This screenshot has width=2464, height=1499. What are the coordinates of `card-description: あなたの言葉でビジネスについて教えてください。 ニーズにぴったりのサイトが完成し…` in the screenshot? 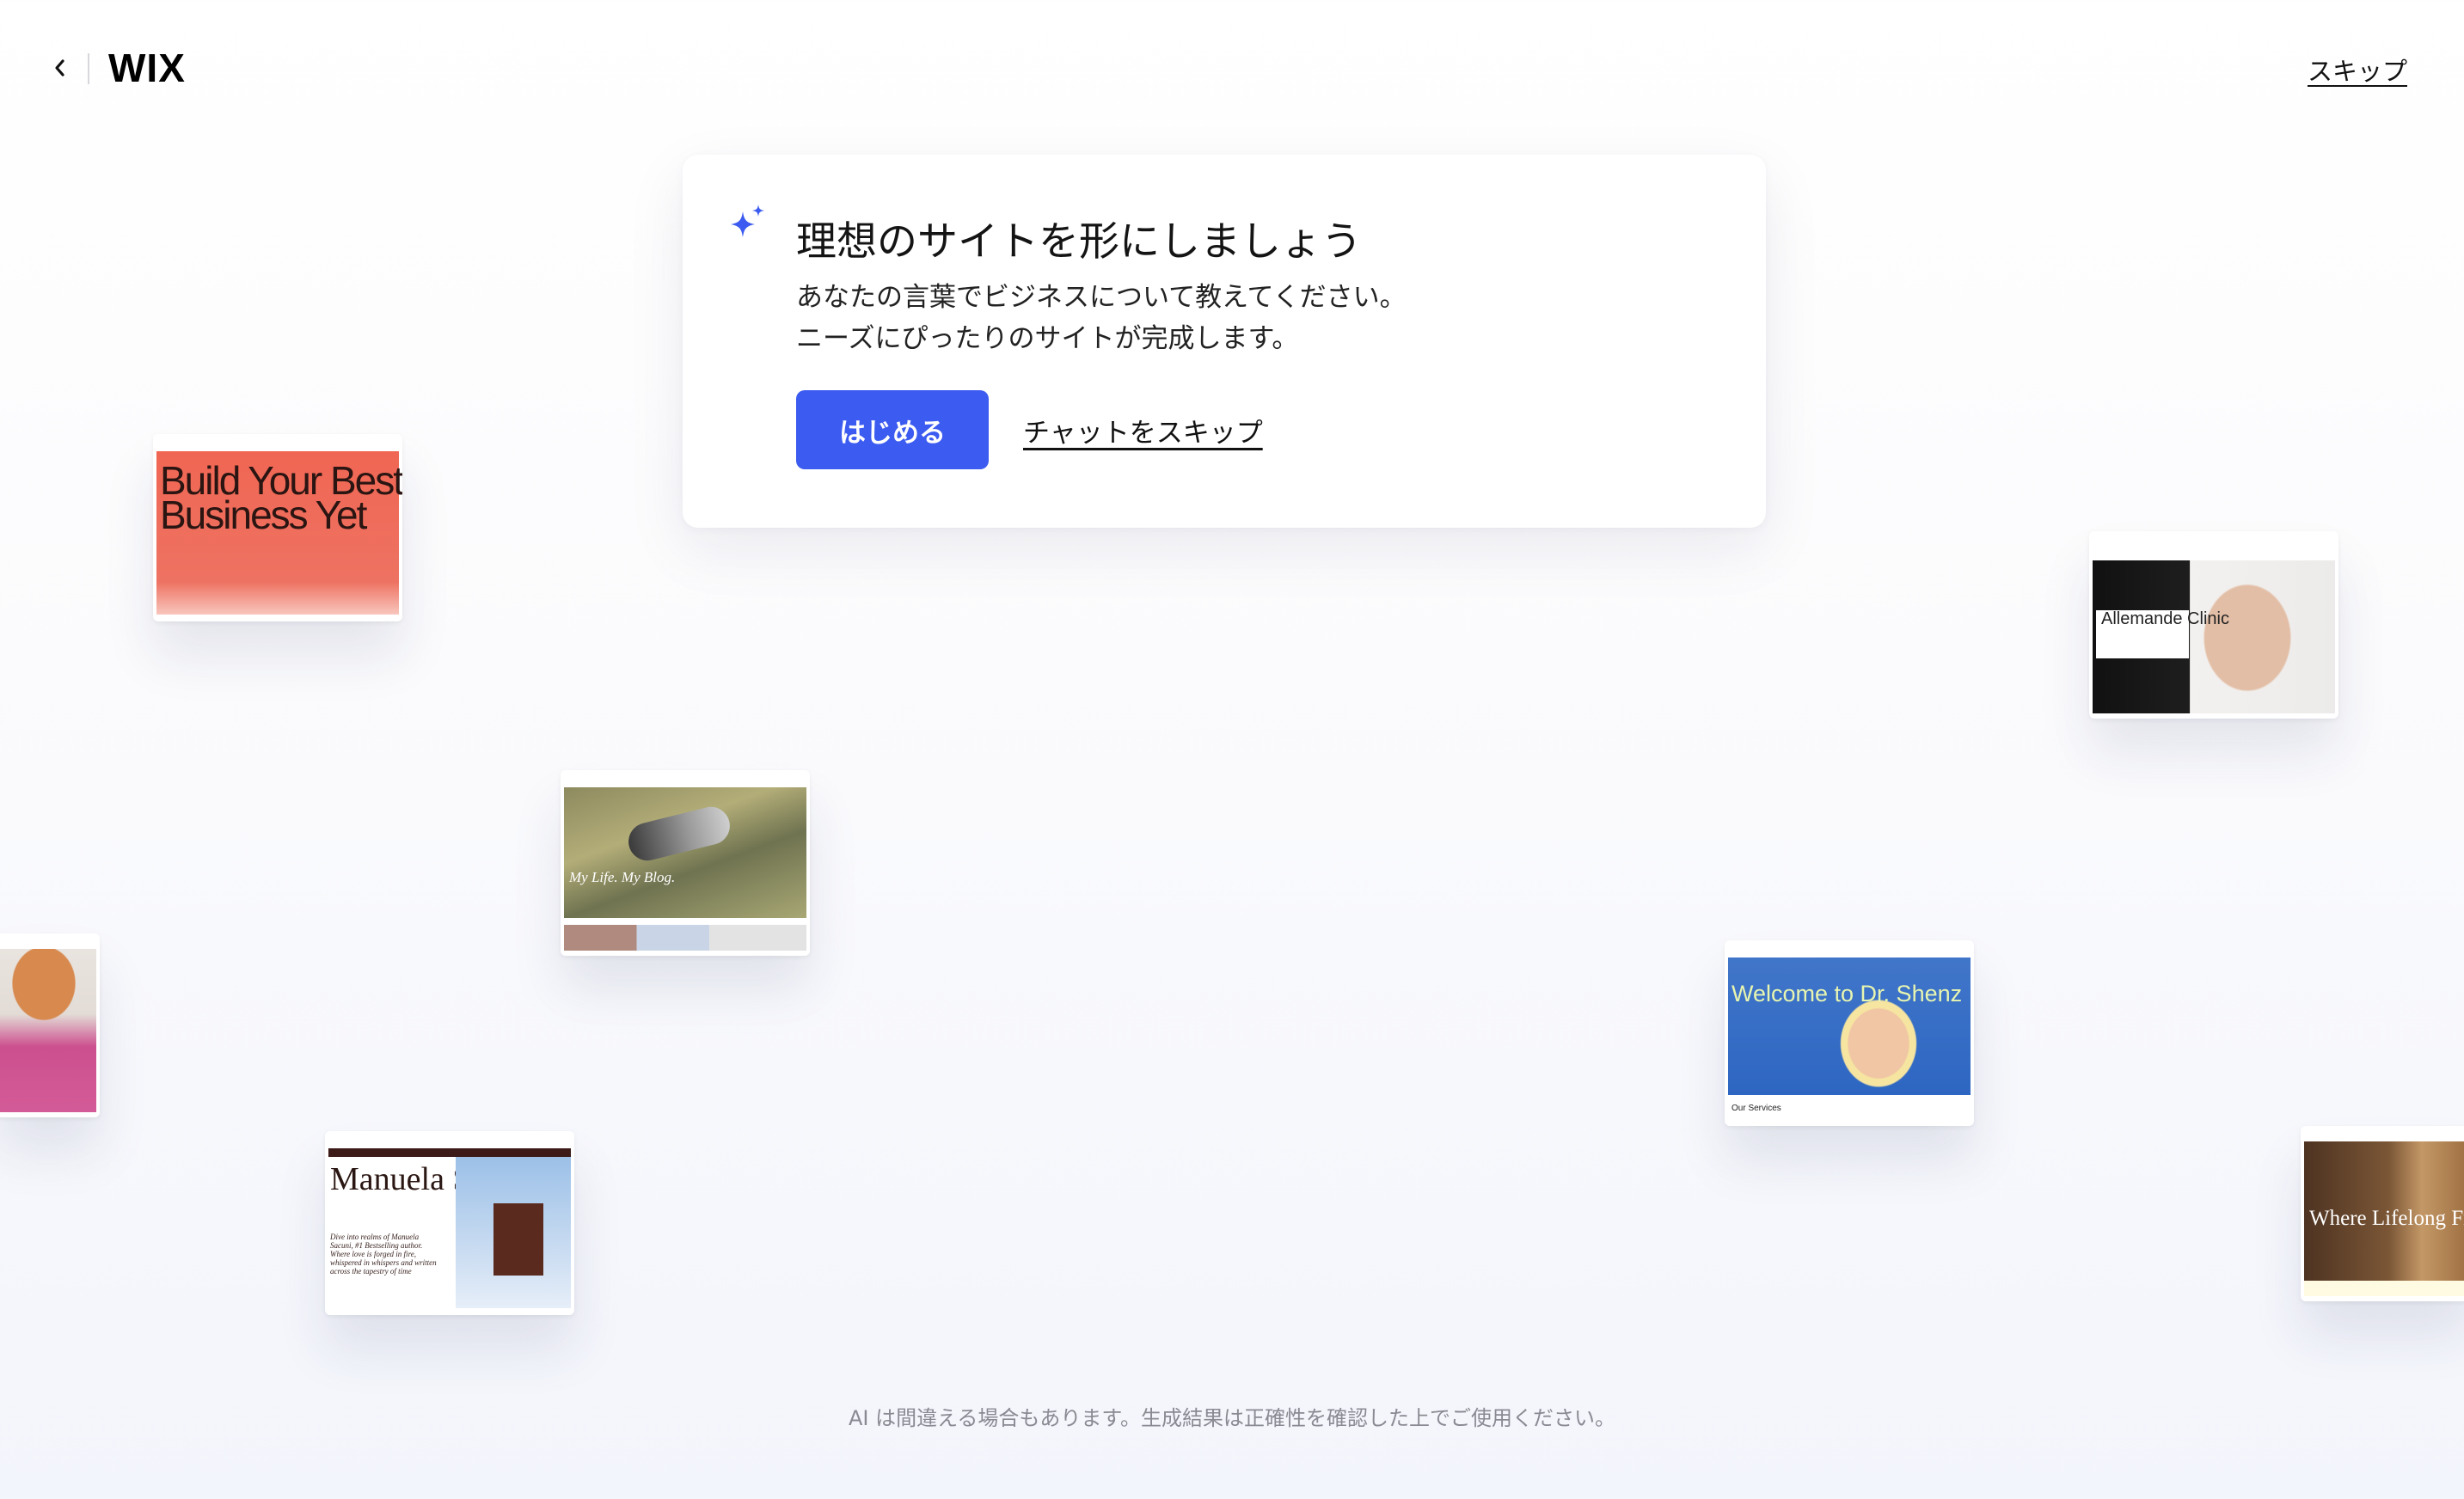 It's located at (1101, 318).